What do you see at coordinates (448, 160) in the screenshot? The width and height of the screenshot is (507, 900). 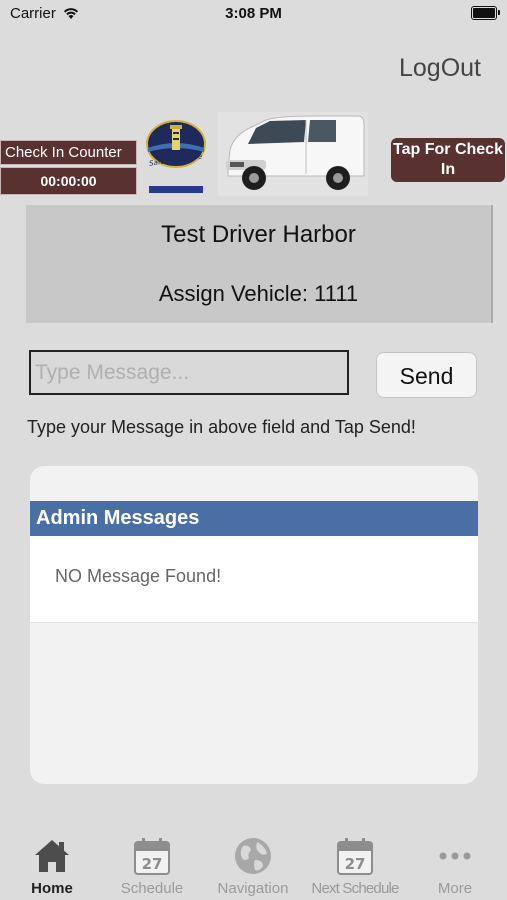 I see `tap-checkin-button: Tap For Check In` at bounding box center [448, 160].